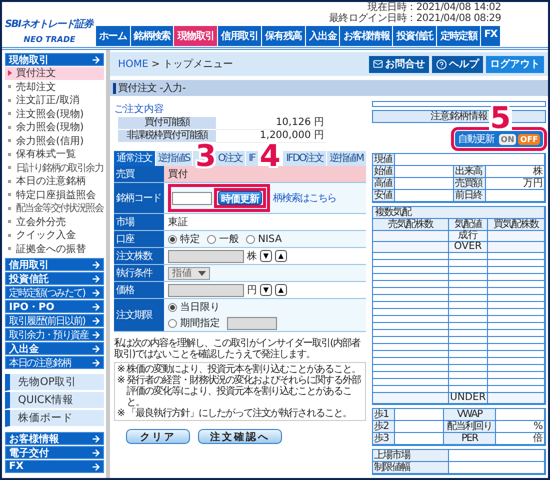  What do you see at coordinates (468, 398) in the screenshot?
I see `table-cell: UNDER` at bounding box center [468, 398].